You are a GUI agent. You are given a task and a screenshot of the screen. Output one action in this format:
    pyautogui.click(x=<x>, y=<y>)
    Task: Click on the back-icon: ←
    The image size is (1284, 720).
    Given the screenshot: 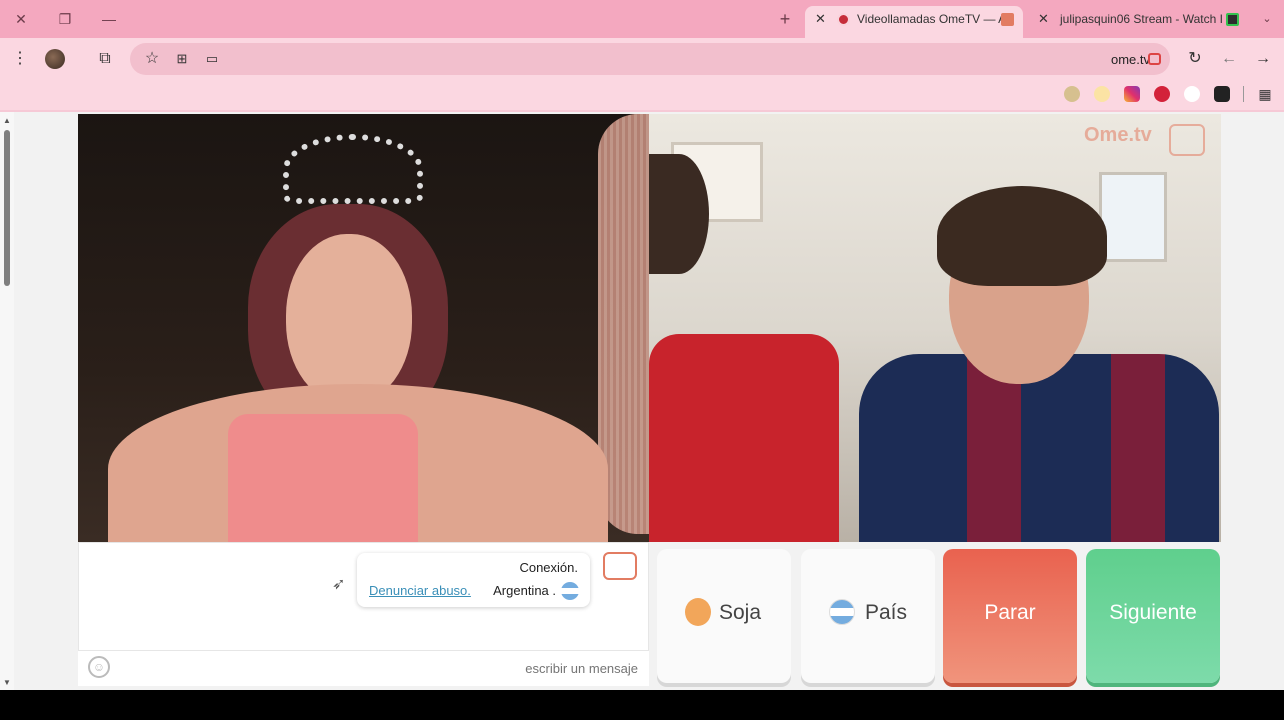 What is the action you would take?
    pyautogui.click(x=1229, y=59)
    